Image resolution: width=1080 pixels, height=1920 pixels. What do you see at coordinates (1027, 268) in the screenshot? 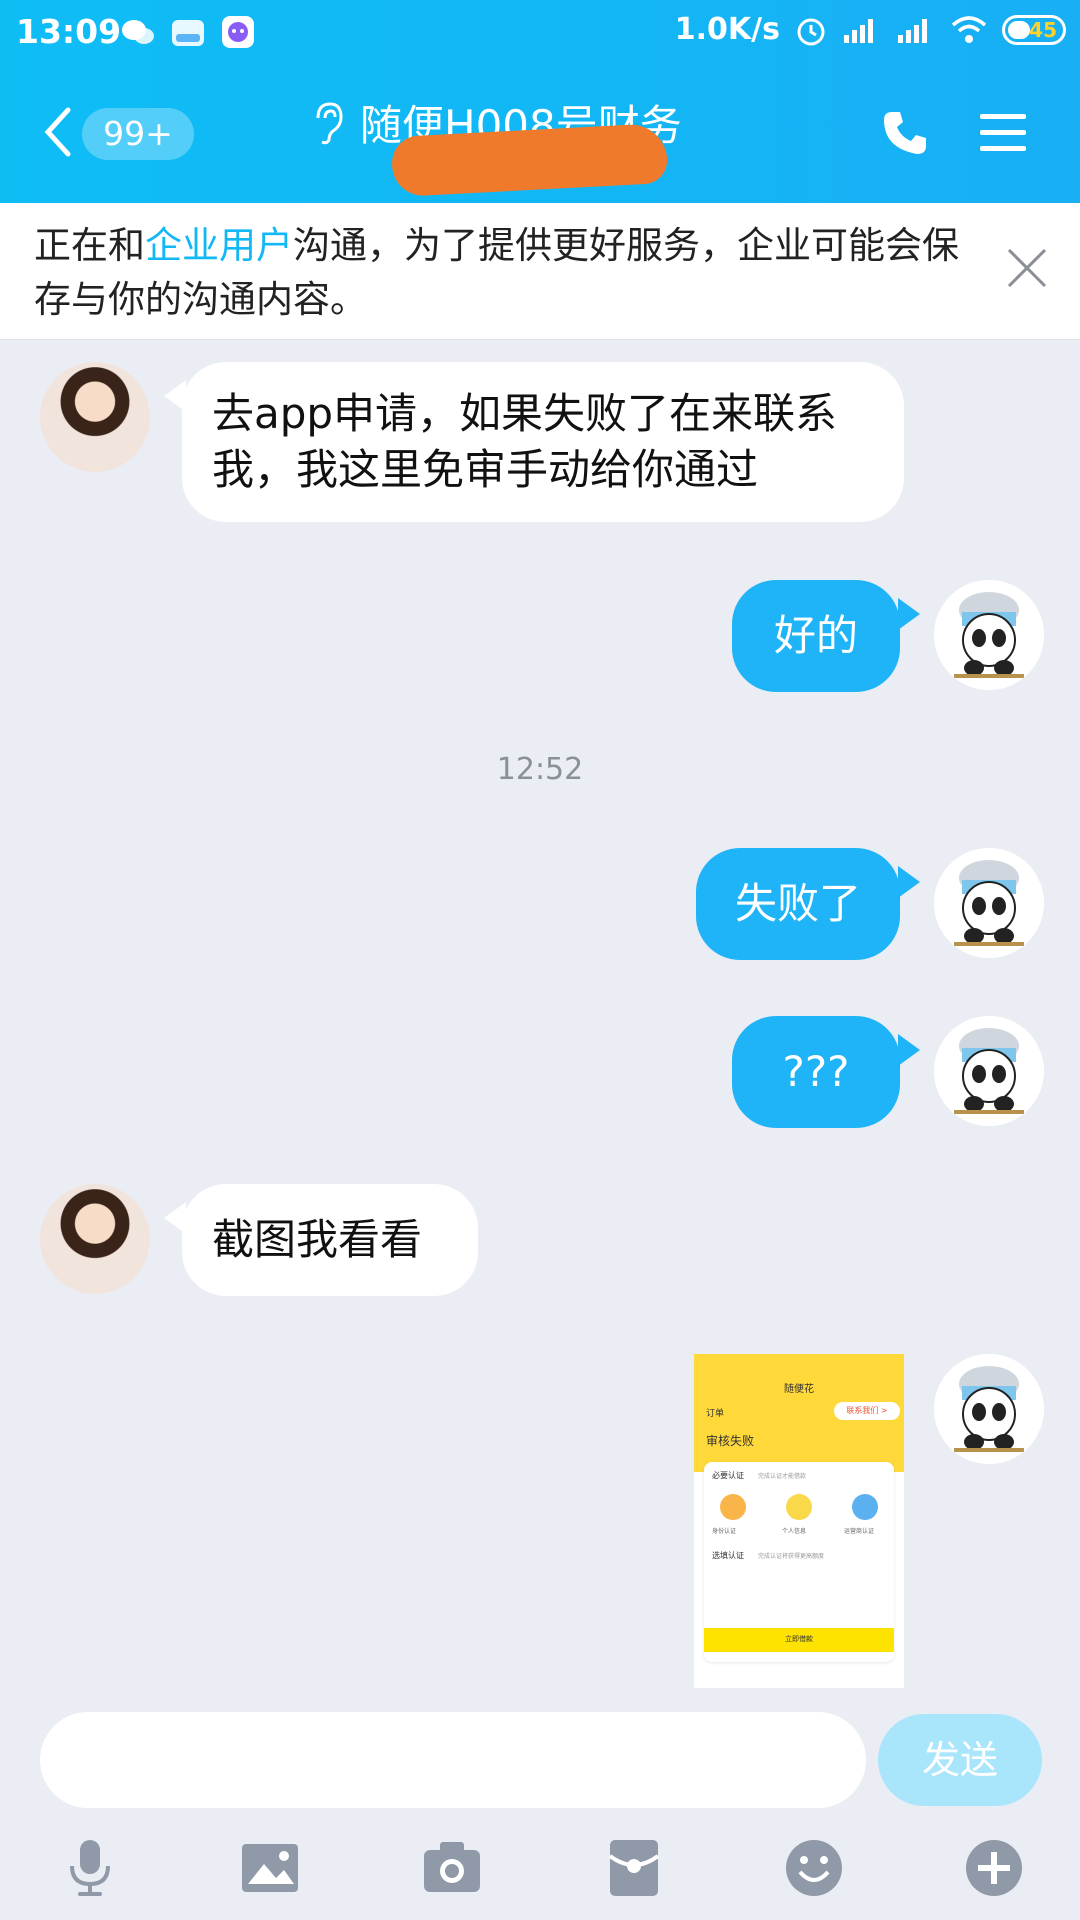
I see `close-icon` at bounding box center [1027, 268].